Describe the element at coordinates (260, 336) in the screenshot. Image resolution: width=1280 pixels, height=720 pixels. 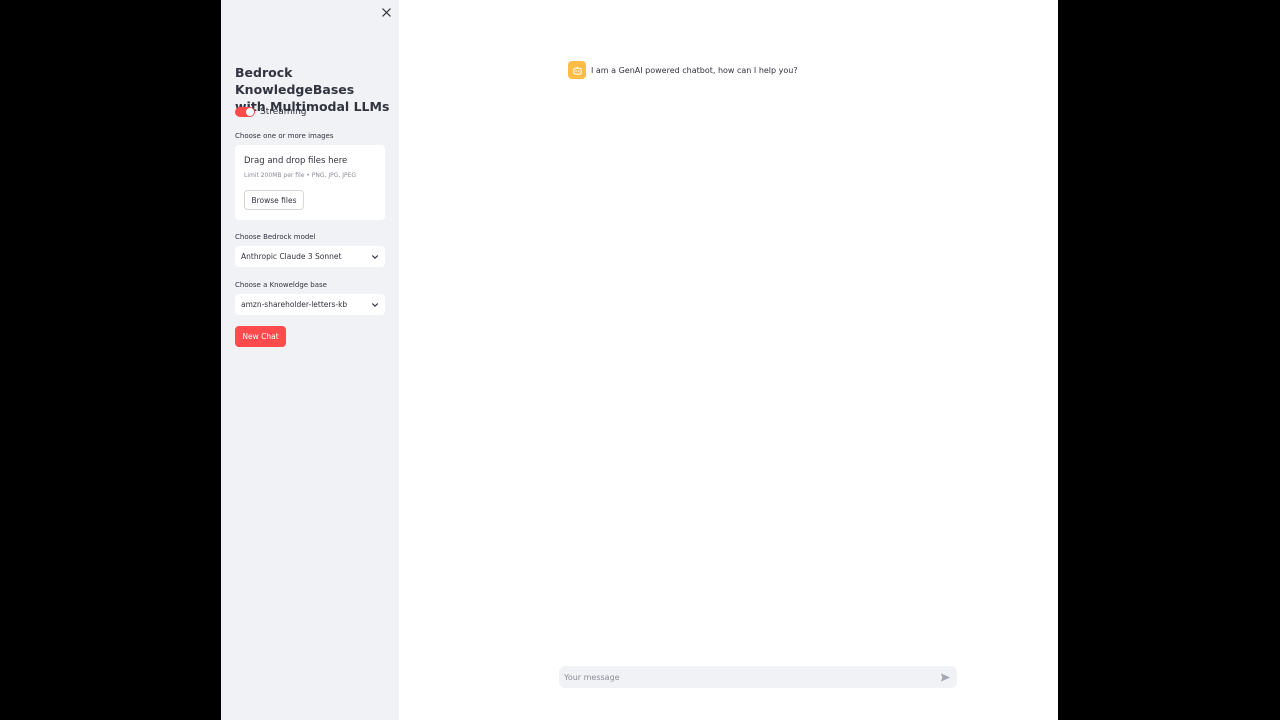
I see `new-chat-button: New Chat` at that location.